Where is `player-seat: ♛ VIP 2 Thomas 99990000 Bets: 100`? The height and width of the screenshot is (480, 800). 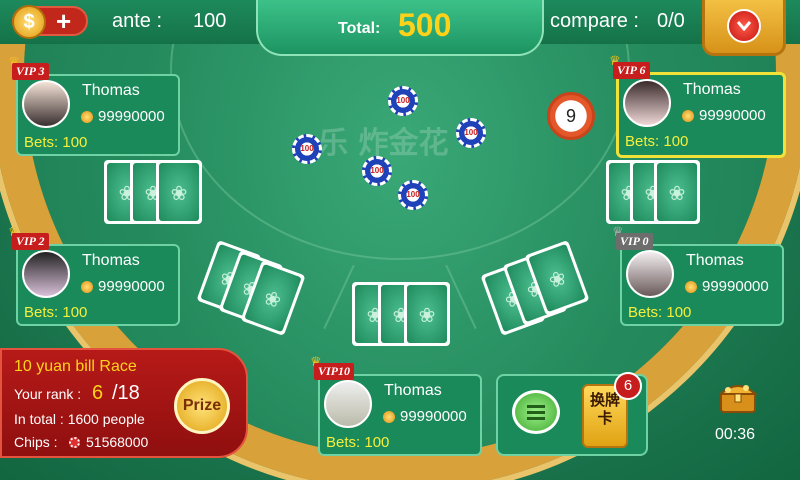 player-seat: ♛ VIP 2 Thomas 99990000 Bets: 100 is located at coordinates (94, 275).